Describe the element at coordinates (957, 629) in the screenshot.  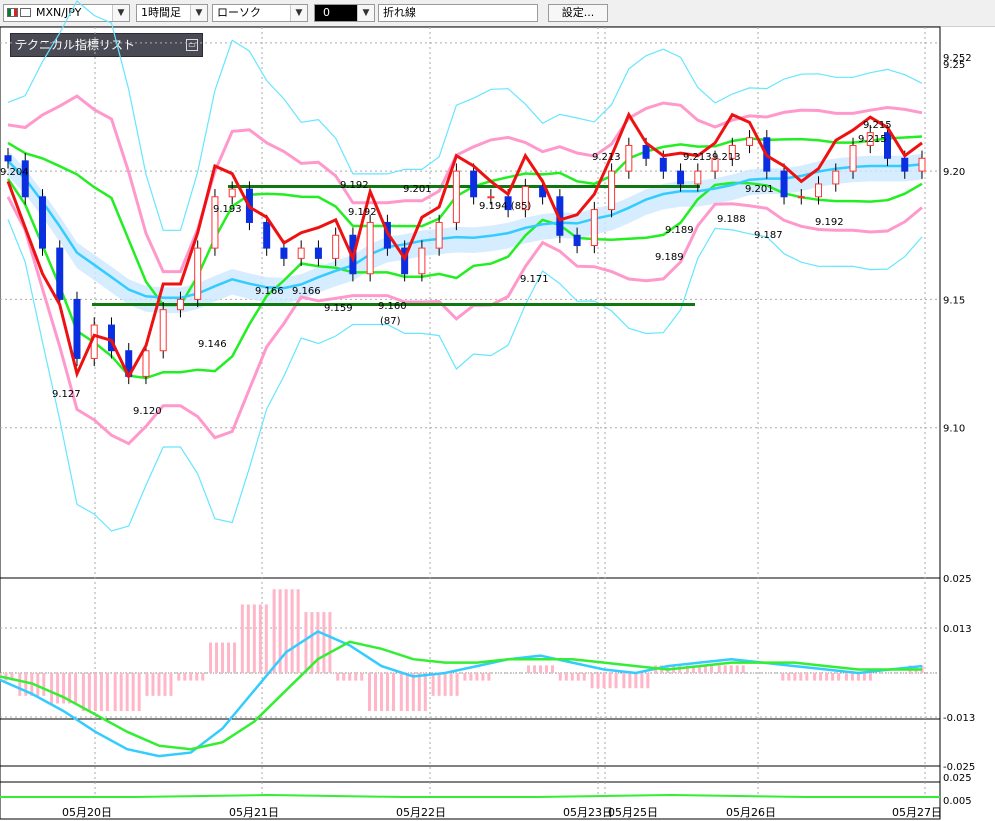
I see `macd-tick-label: 0.013` at that location.